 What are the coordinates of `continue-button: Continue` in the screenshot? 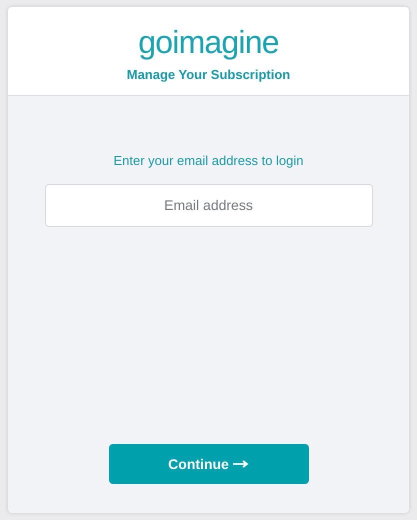 It's located at (208, 464).